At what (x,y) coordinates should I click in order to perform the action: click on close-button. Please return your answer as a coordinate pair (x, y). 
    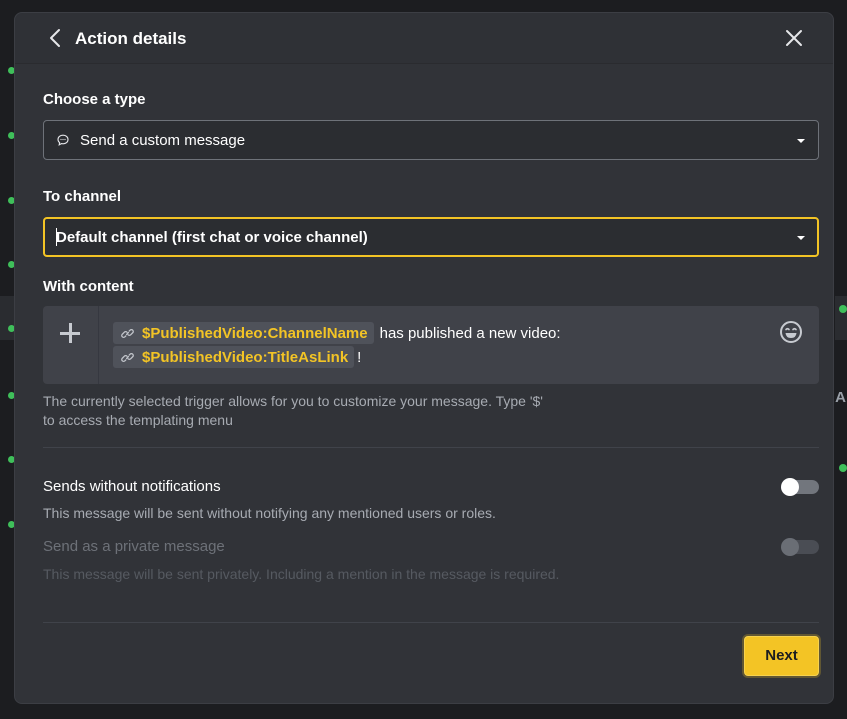
    Looking at the image, I should click on (794, 38).